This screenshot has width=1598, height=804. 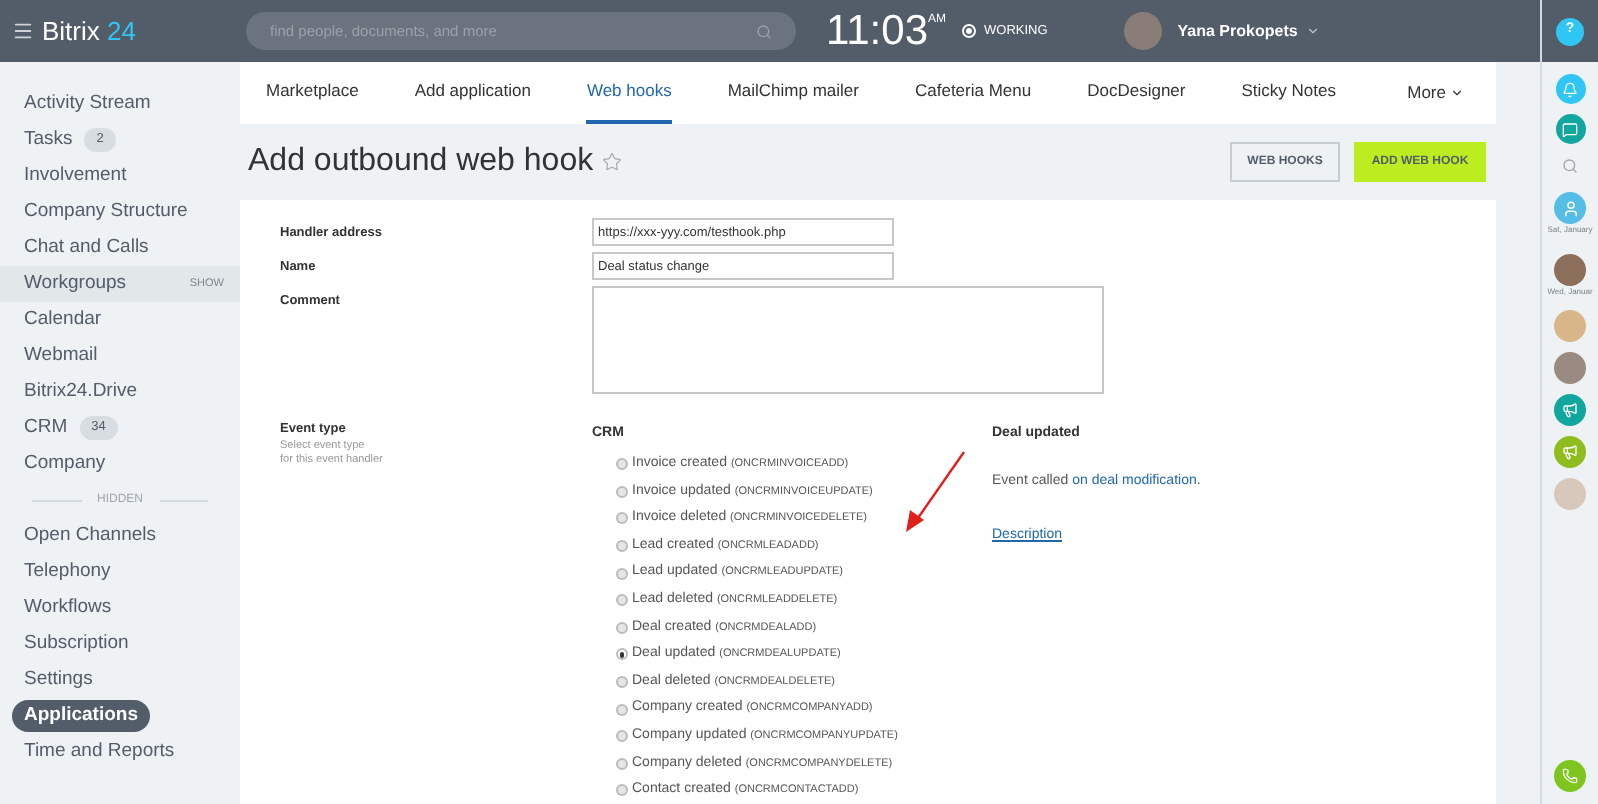 What do you see at coordinates (58, 680) in the screenshot?
I see `sidebar-item: Settings` at bounding box center [58, 680].